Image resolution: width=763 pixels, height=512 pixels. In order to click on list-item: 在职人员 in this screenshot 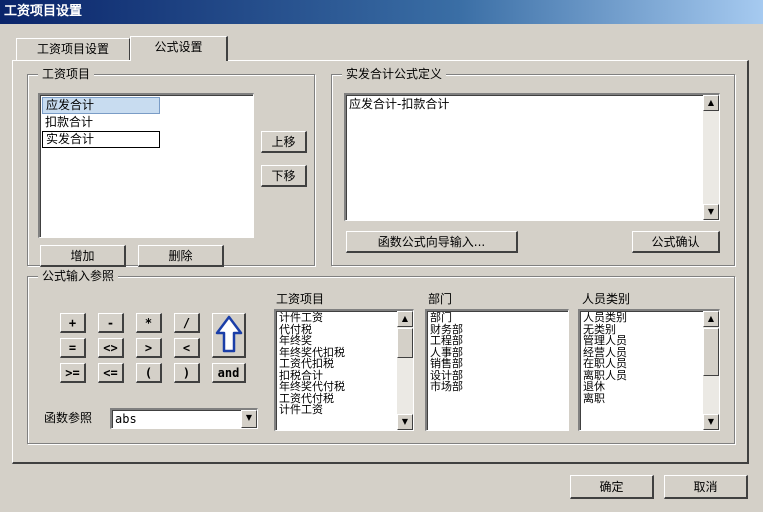, I will do `click(641, 364)`.